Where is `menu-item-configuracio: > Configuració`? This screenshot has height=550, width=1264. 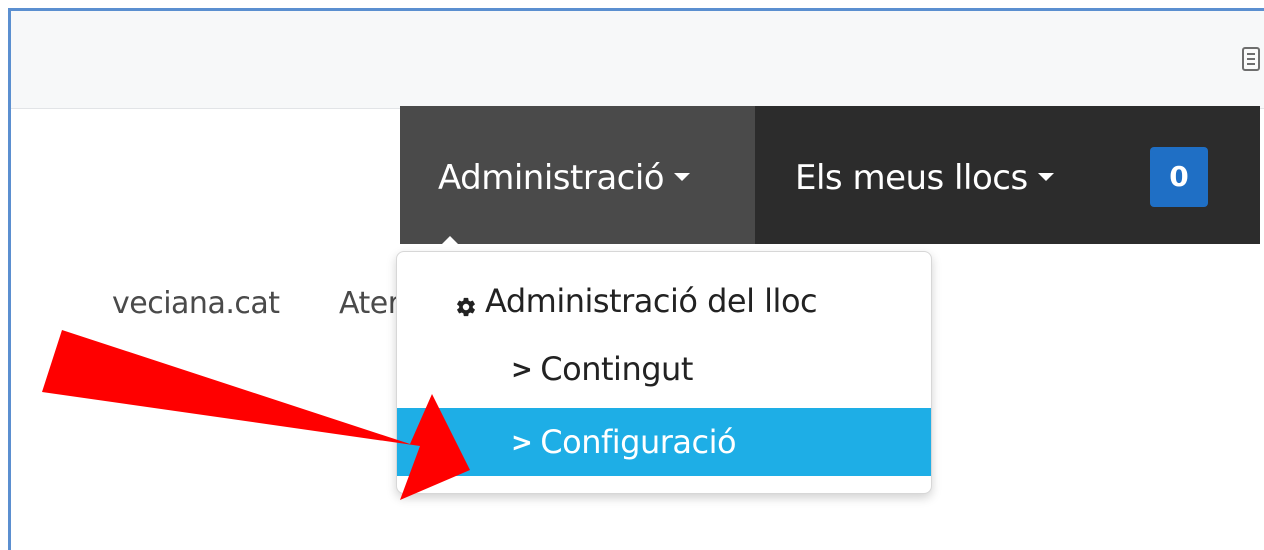 menu-item-configuracio: > Configuració is located at coordinates (664, 442).